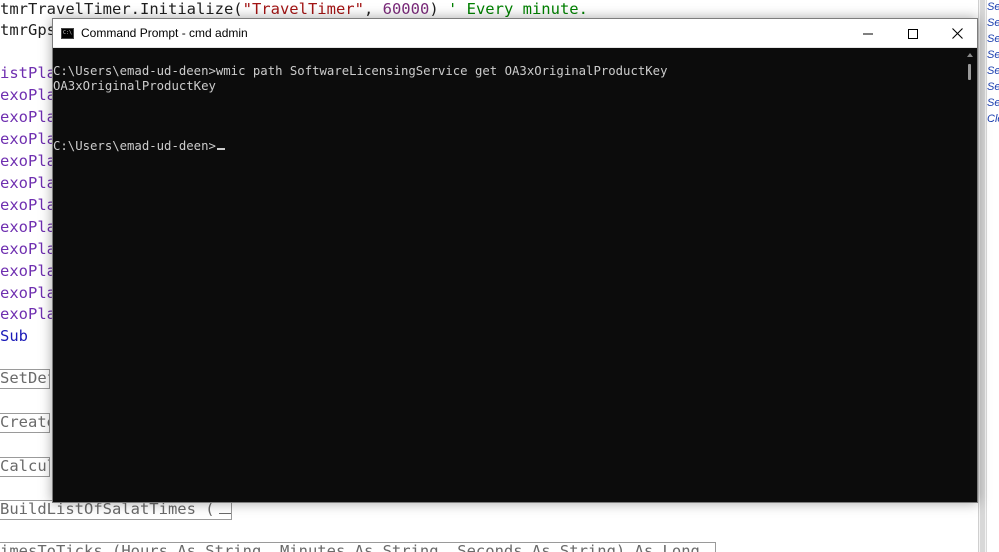 This screenshot has width=999, height=552. What do you see at coordinates (515, 33) in the screenshot?
I see `title-bar: Command Prompt - cmd admin` at bounding box center [515, 33].